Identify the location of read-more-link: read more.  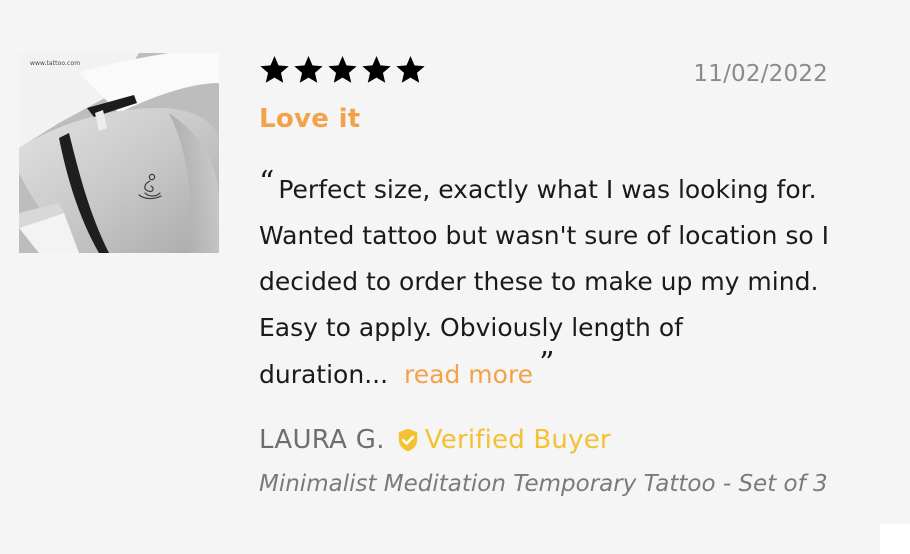
(468, 374).